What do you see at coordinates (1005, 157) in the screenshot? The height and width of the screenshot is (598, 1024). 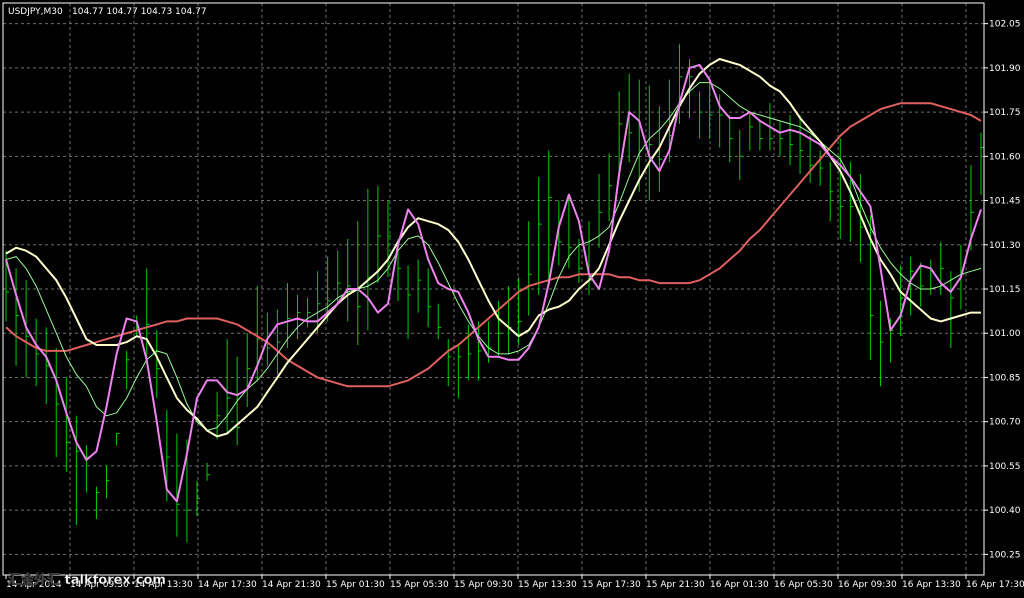 I see `y-tick-label: 101.60` at bounding box center [1005, 157].